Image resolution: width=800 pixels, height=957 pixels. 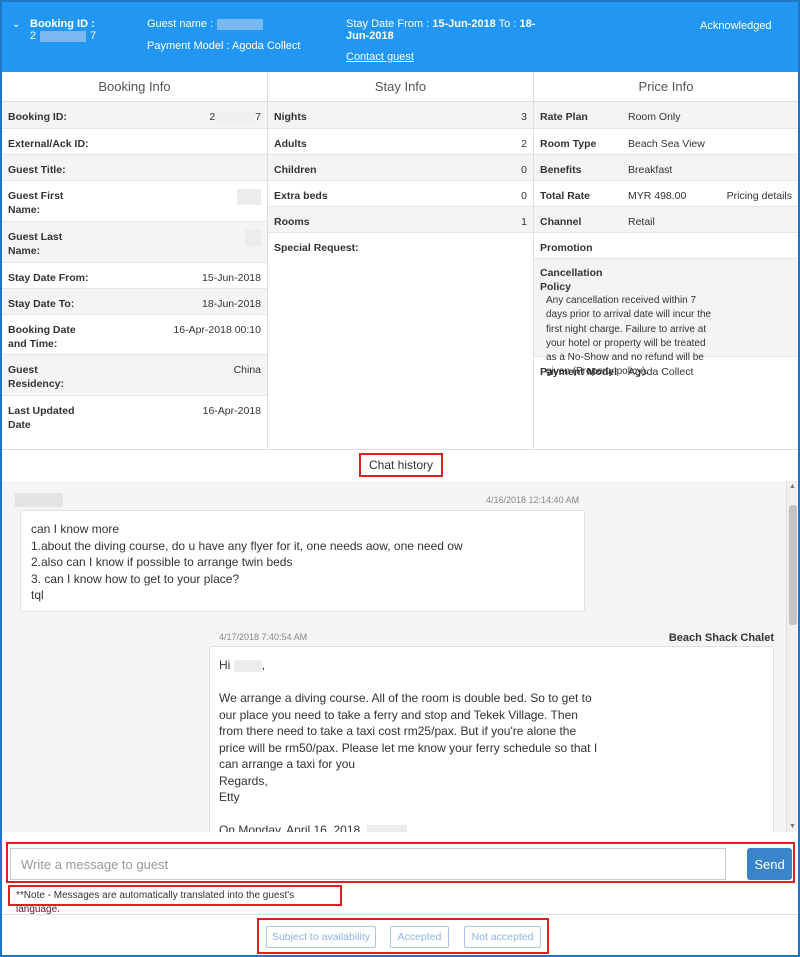 What do you see at coordinates (666, 168) in the screenshot?
I see `benefits-row: Benefits Breakfast` at bounding box center [666, 168].